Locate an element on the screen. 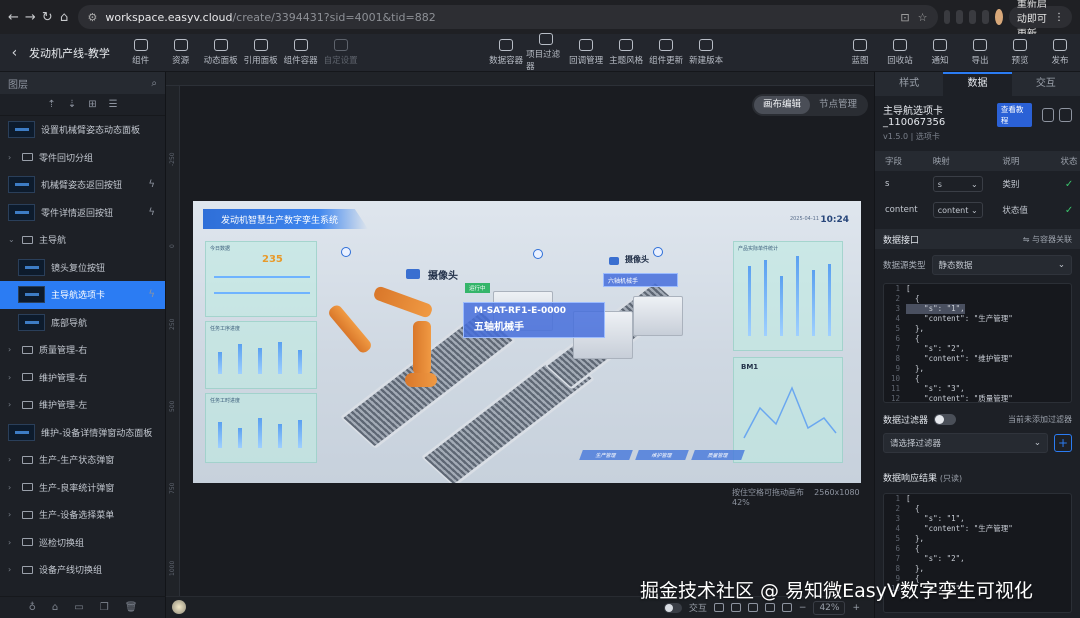 Image resolution: width=1080 pixels, height=618 pixels. install-icon: ⊡ is located at coordinates (904, 17).